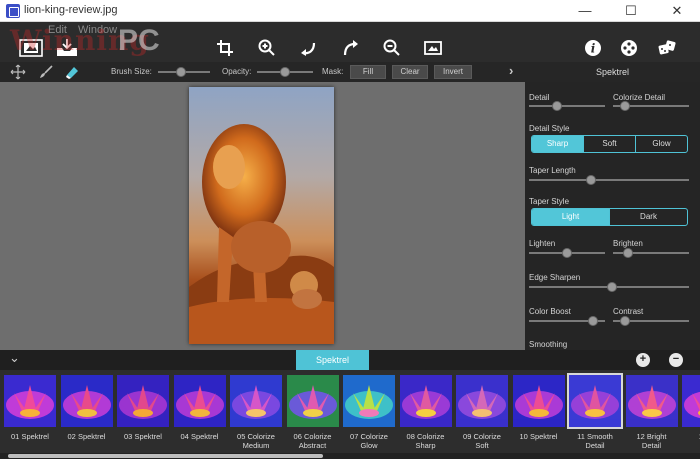 The image size is (700, 459). I want to click on preset-label: 10 Spektrel, so click(539, 436).